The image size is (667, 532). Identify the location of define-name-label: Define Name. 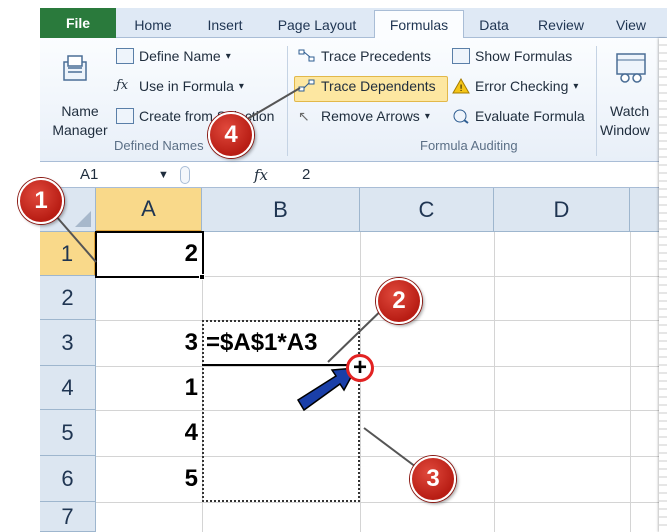
(180, 56).